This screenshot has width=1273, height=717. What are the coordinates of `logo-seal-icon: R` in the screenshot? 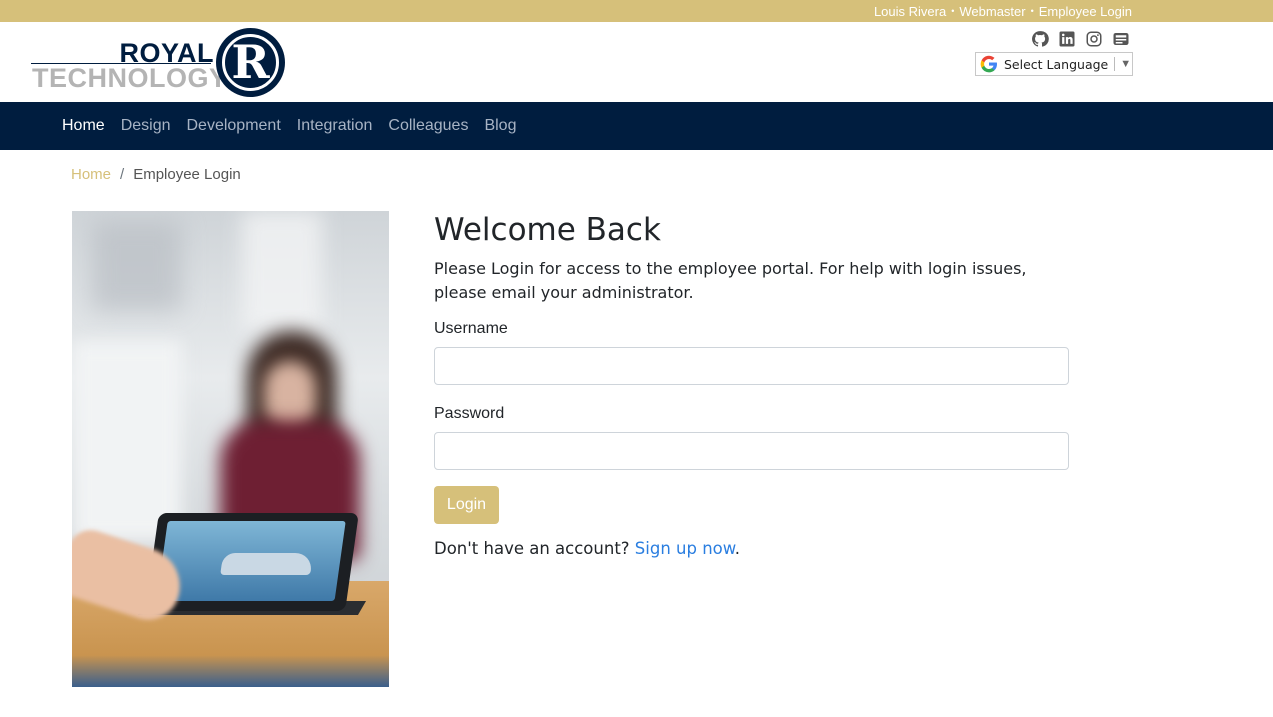 It's located at (250, 62).